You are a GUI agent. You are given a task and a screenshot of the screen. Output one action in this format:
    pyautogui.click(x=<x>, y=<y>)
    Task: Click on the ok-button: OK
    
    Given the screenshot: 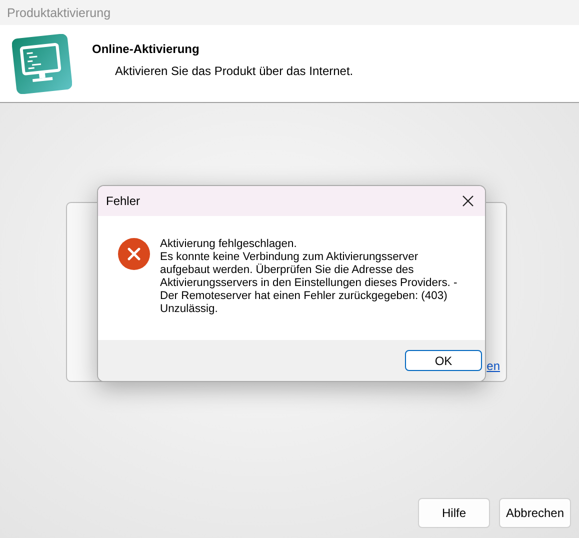 What is the action you would take?
    pyautogui.click(x=443, y=360)
    